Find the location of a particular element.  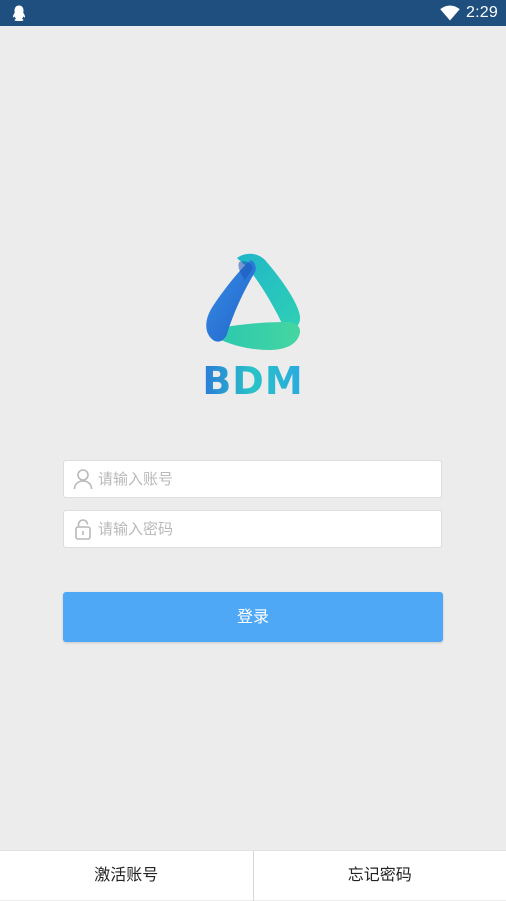

password-field is located at coordinates (252, 529).